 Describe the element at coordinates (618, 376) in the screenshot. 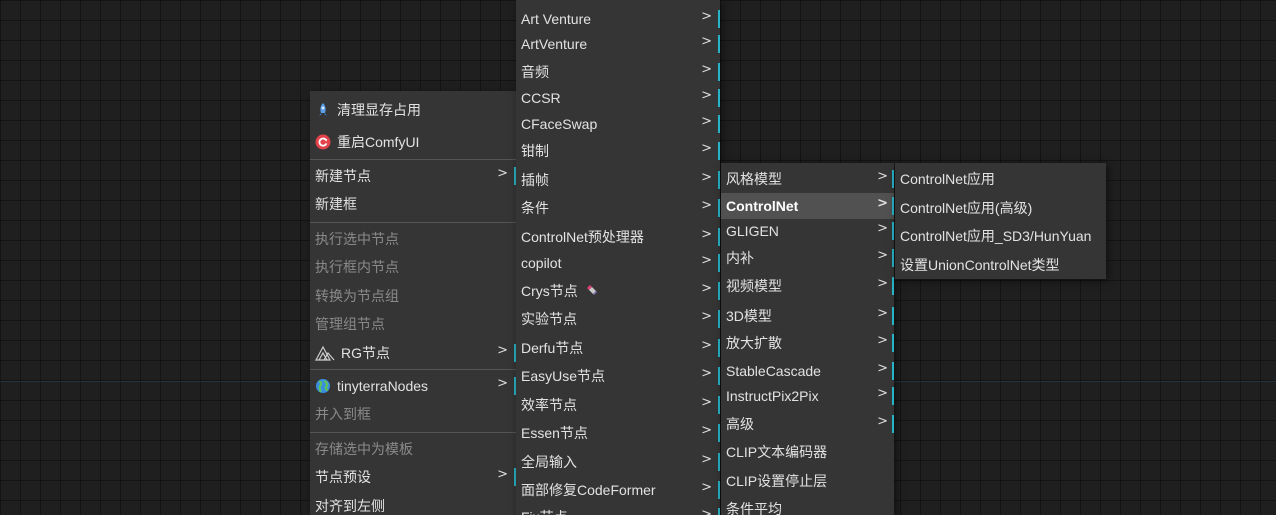

I see `category-item: EasyUse节点 >` at that location.